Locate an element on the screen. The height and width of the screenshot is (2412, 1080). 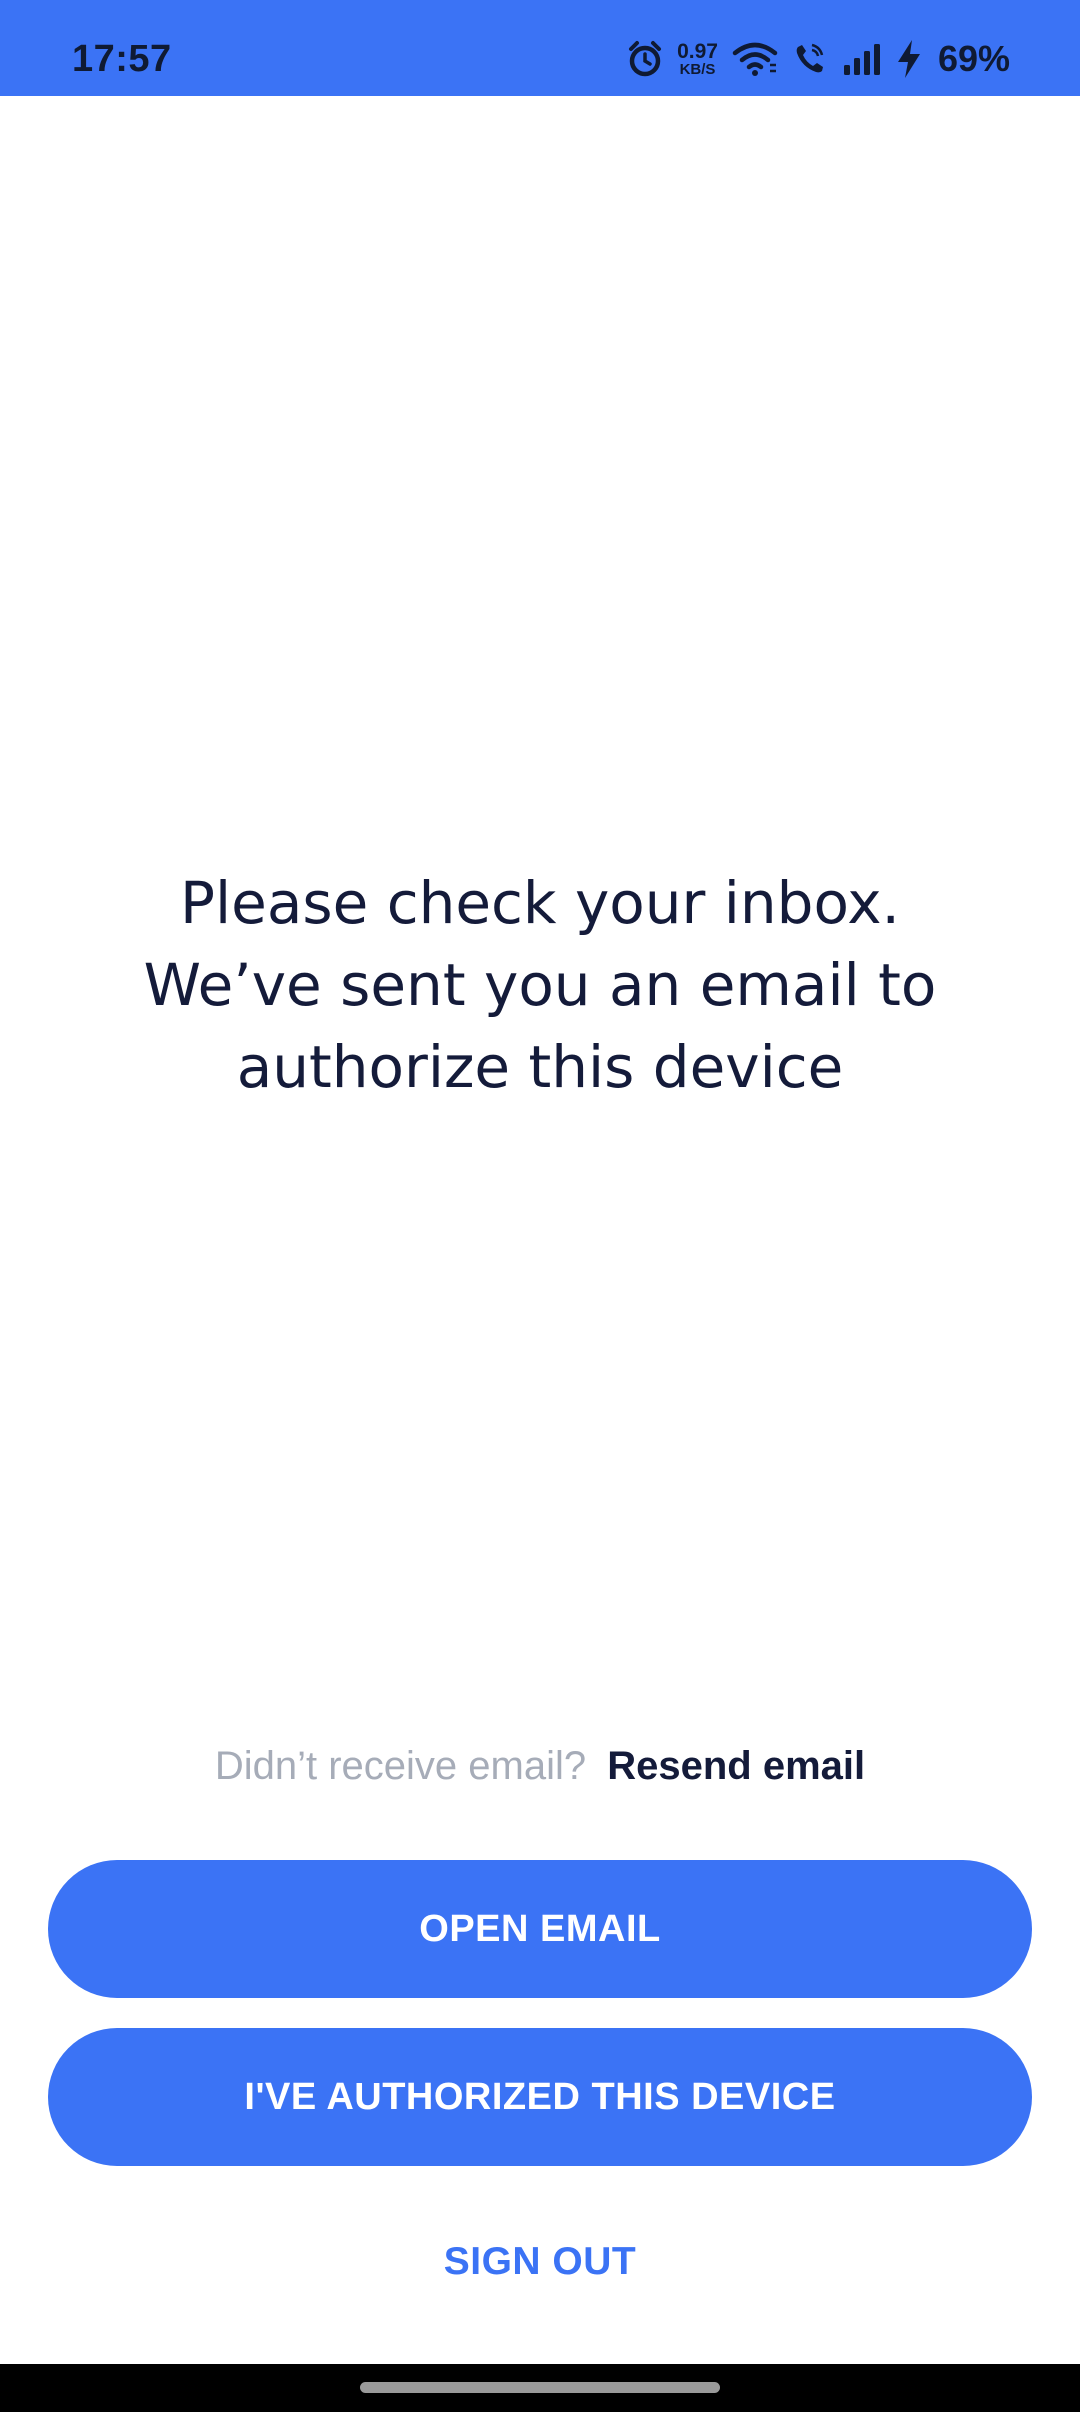
authorized-device-button: I'VE AUTHORIZED THIS DEVICE is located at coordinates (540, 2097).